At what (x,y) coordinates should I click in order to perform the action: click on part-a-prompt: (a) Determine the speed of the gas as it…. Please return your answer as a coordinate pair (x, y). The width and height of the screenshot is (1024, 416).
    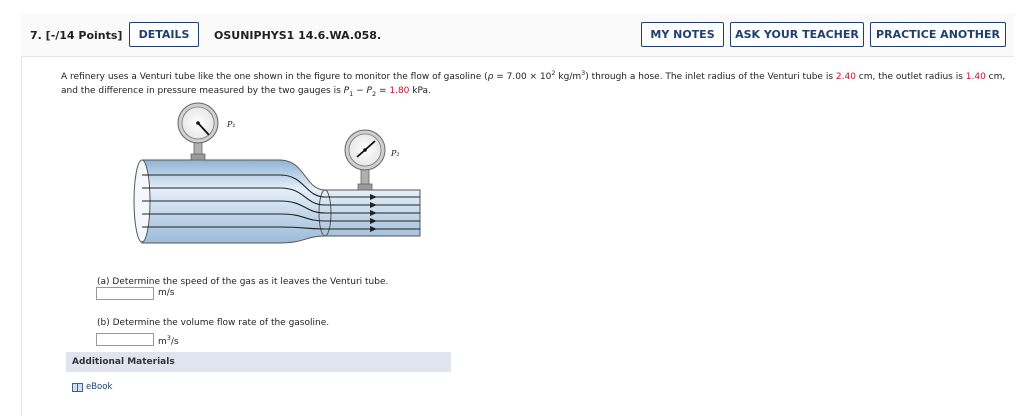
    Looking at the image, I should click on (243, 282).